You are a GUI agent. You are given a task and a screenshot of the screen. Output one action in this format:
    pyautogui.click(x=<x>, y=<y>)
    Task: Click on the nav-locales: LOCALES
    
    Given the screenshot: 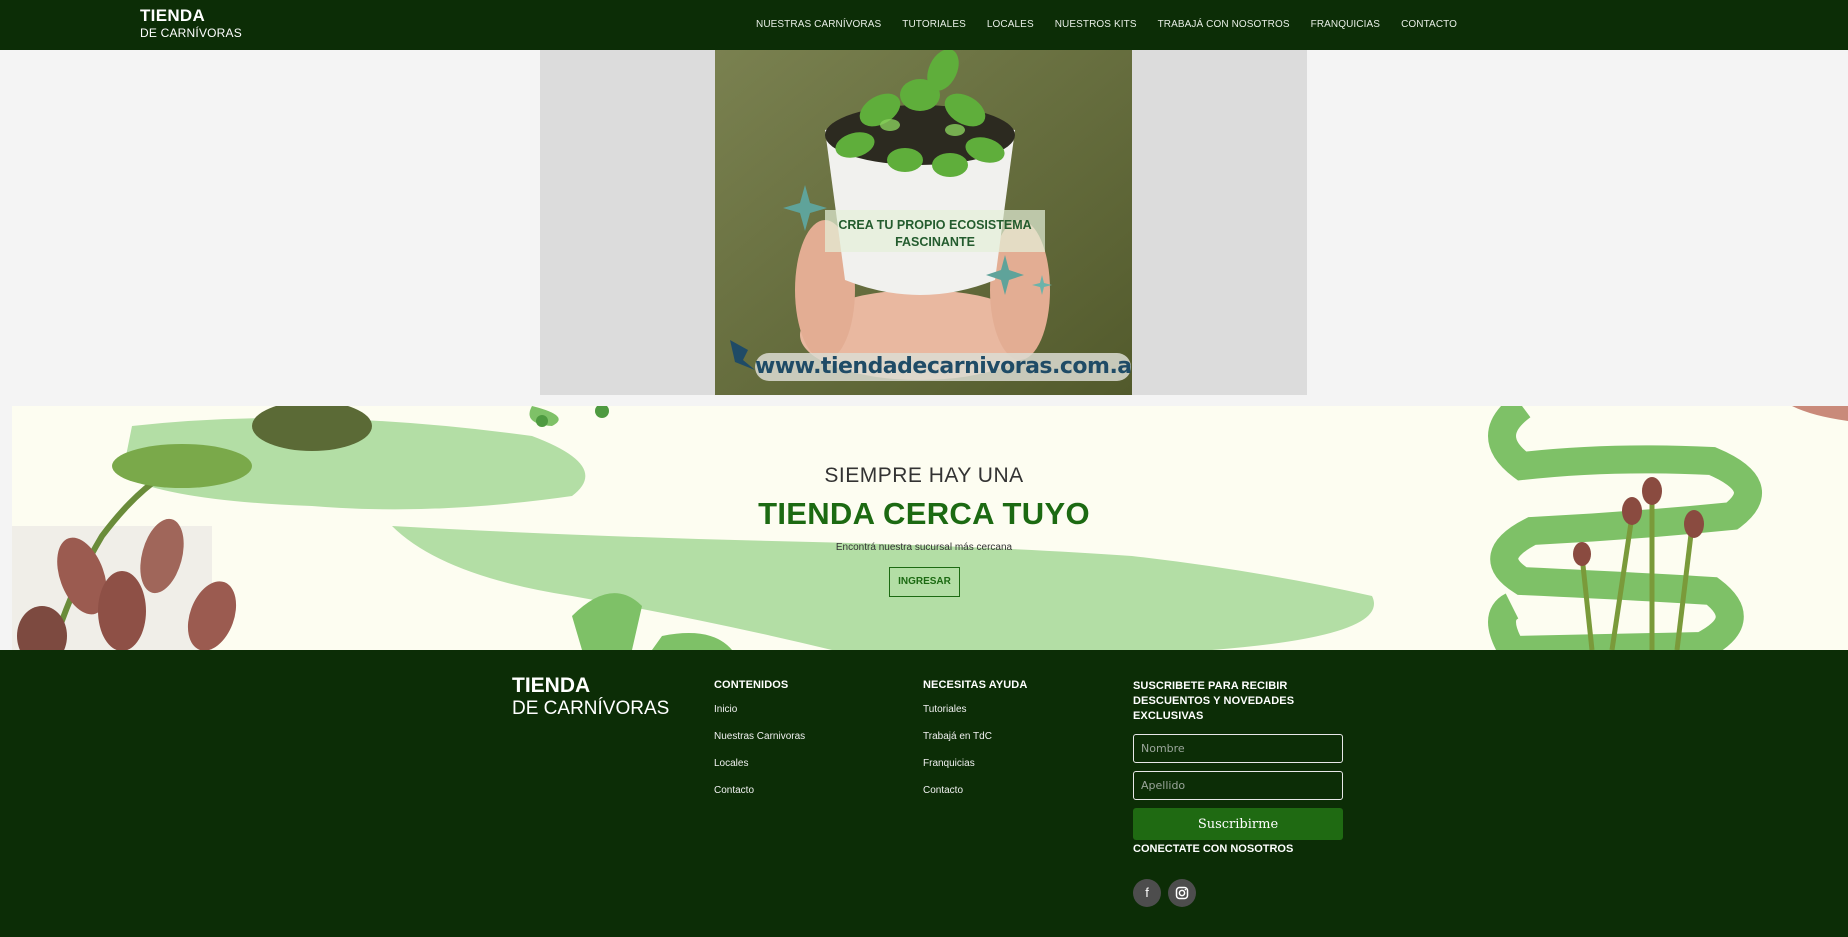 What is the action you would take?
    pyautogui.click(x=1010, y=24)
    